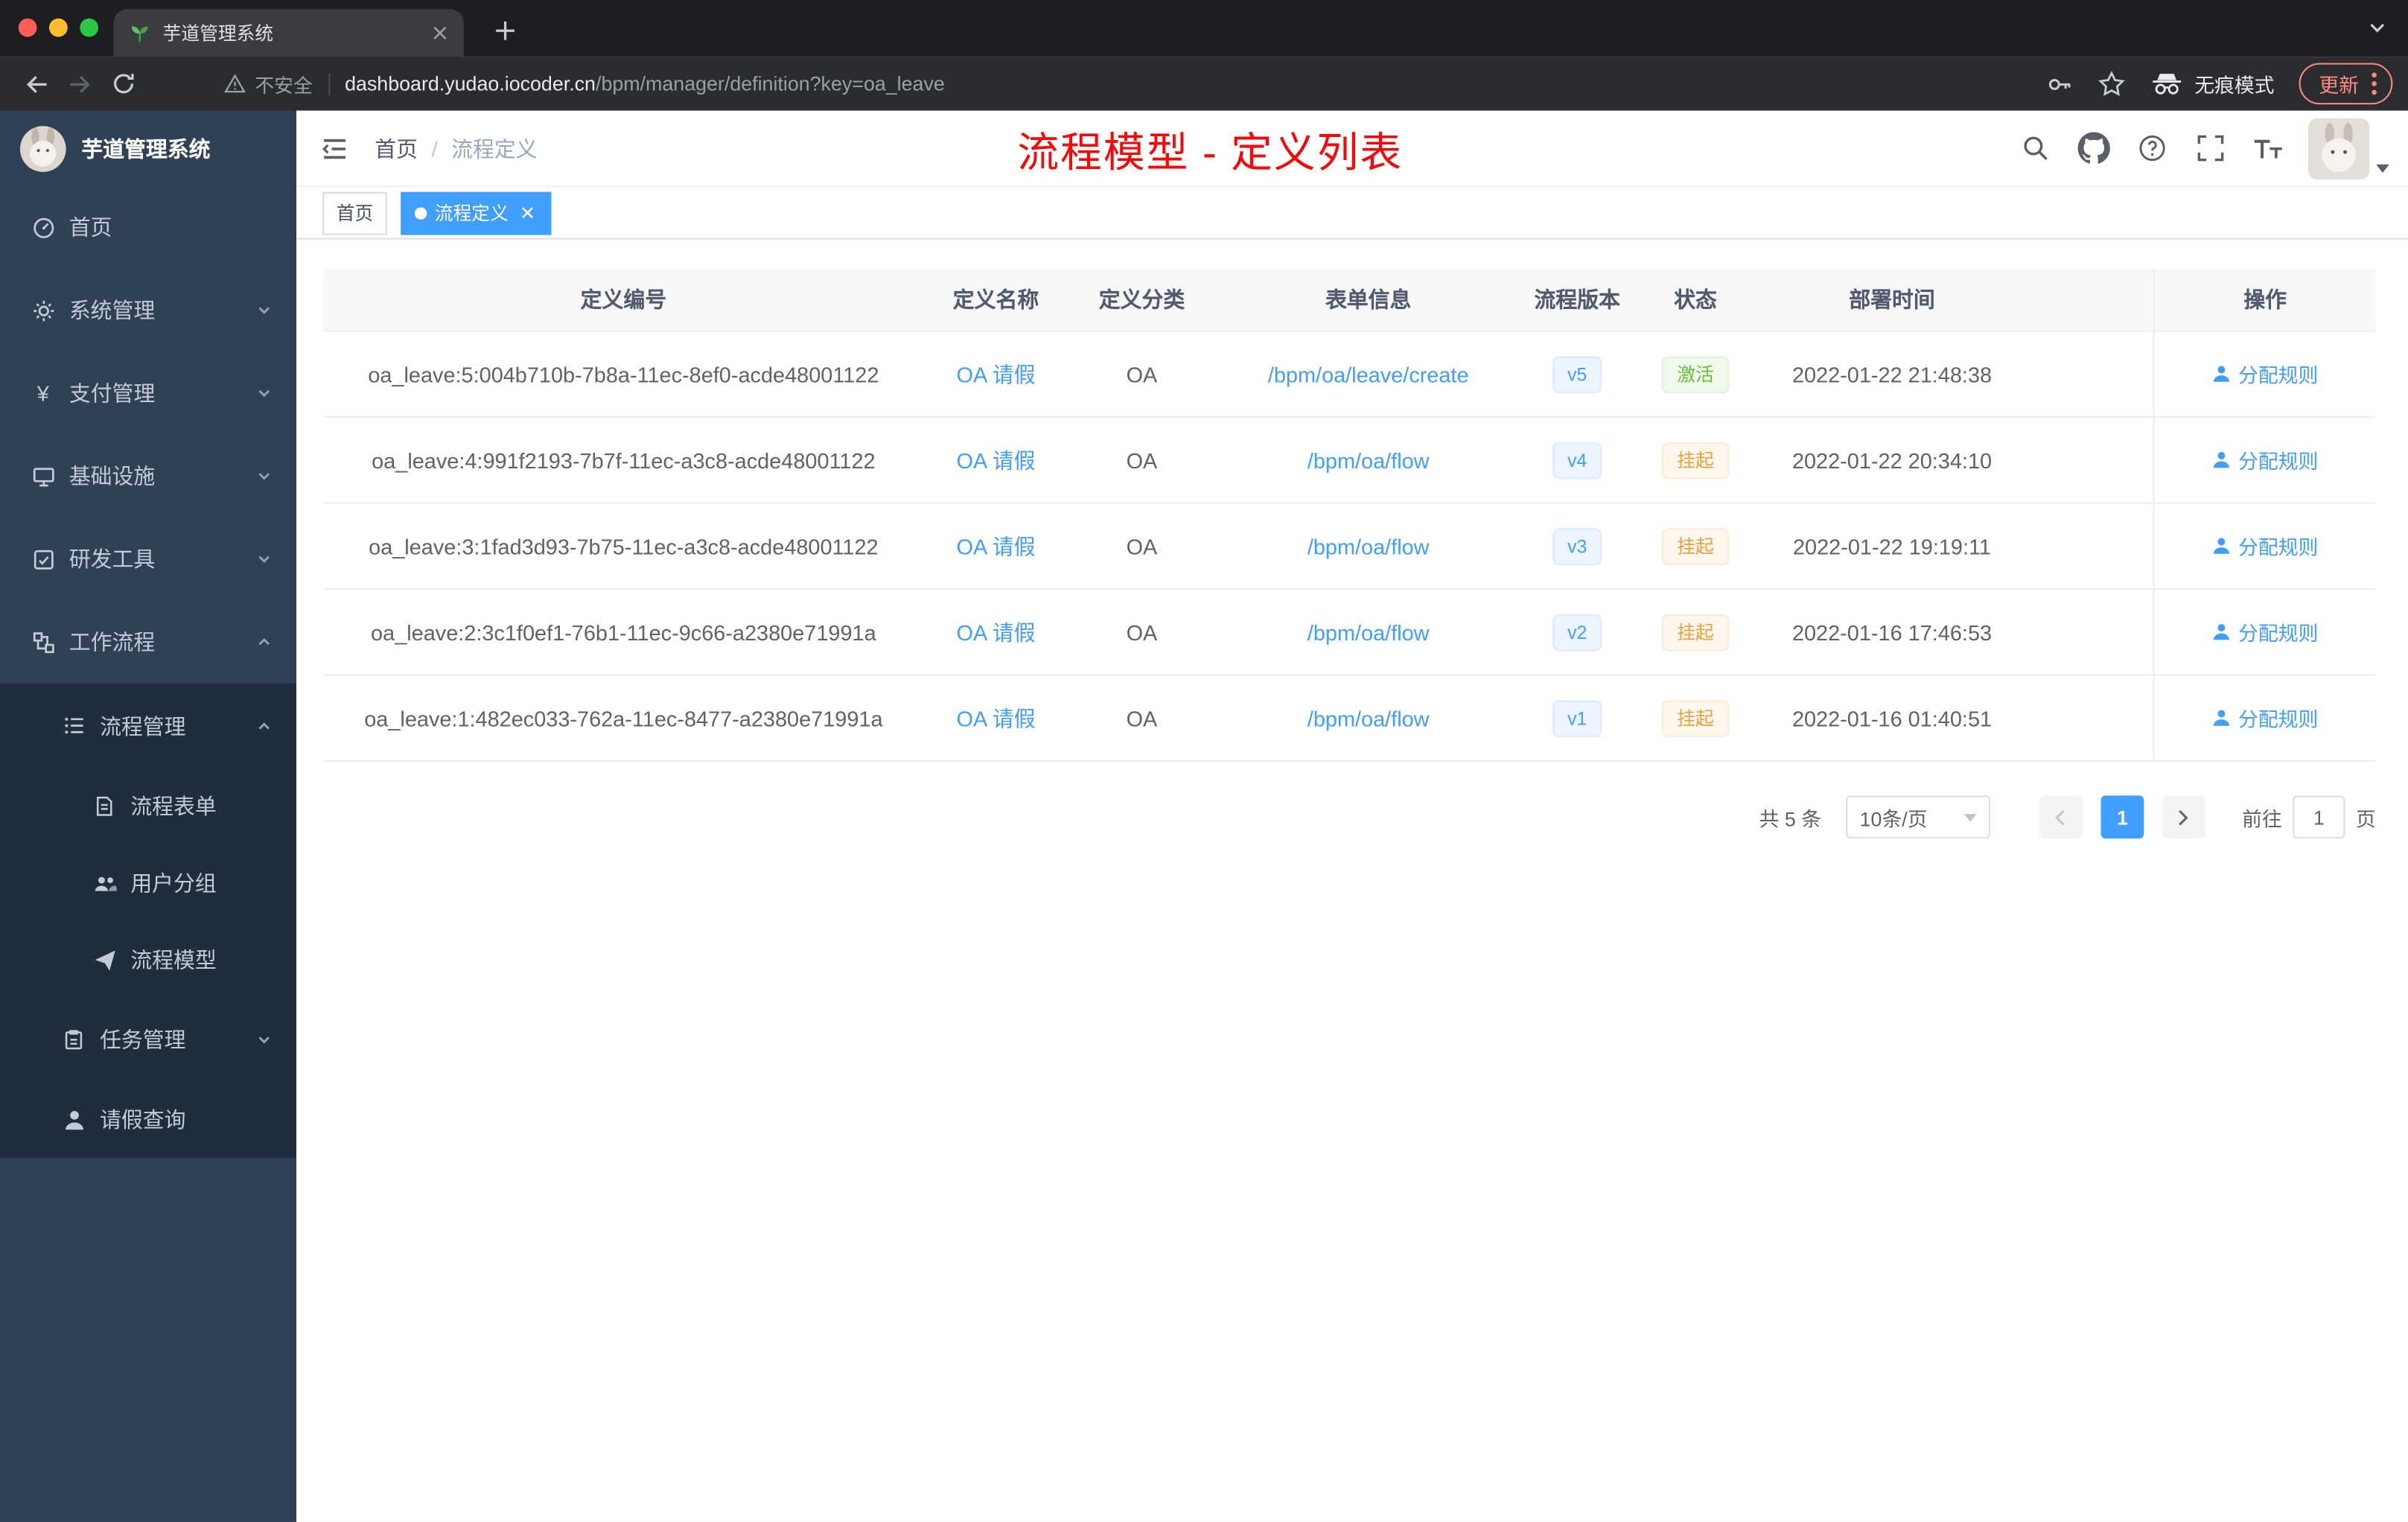 The image size is (2408, 1522). Describe the element at coordinates (112, 310) in the screenshot. I see `sidebar-item-label: 系统管理` at that location.